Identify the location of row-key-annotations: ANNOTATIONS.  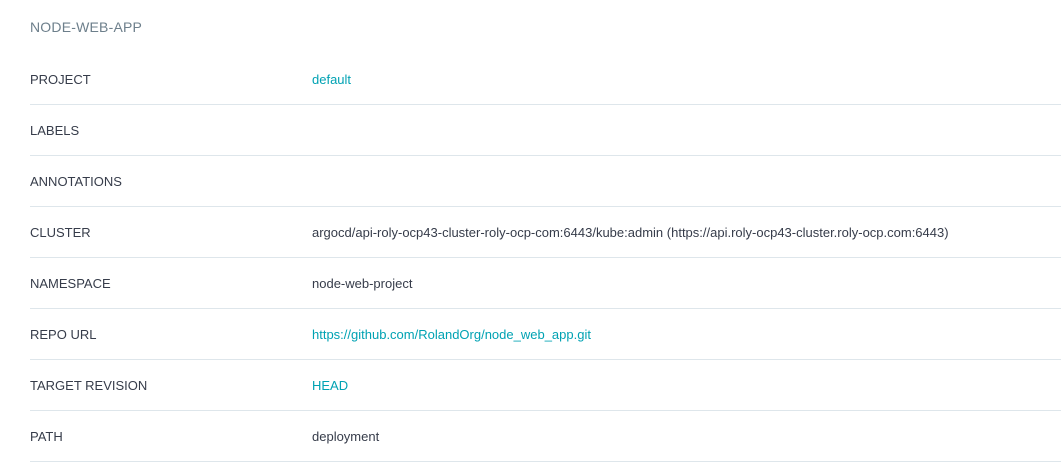
(76, 181).